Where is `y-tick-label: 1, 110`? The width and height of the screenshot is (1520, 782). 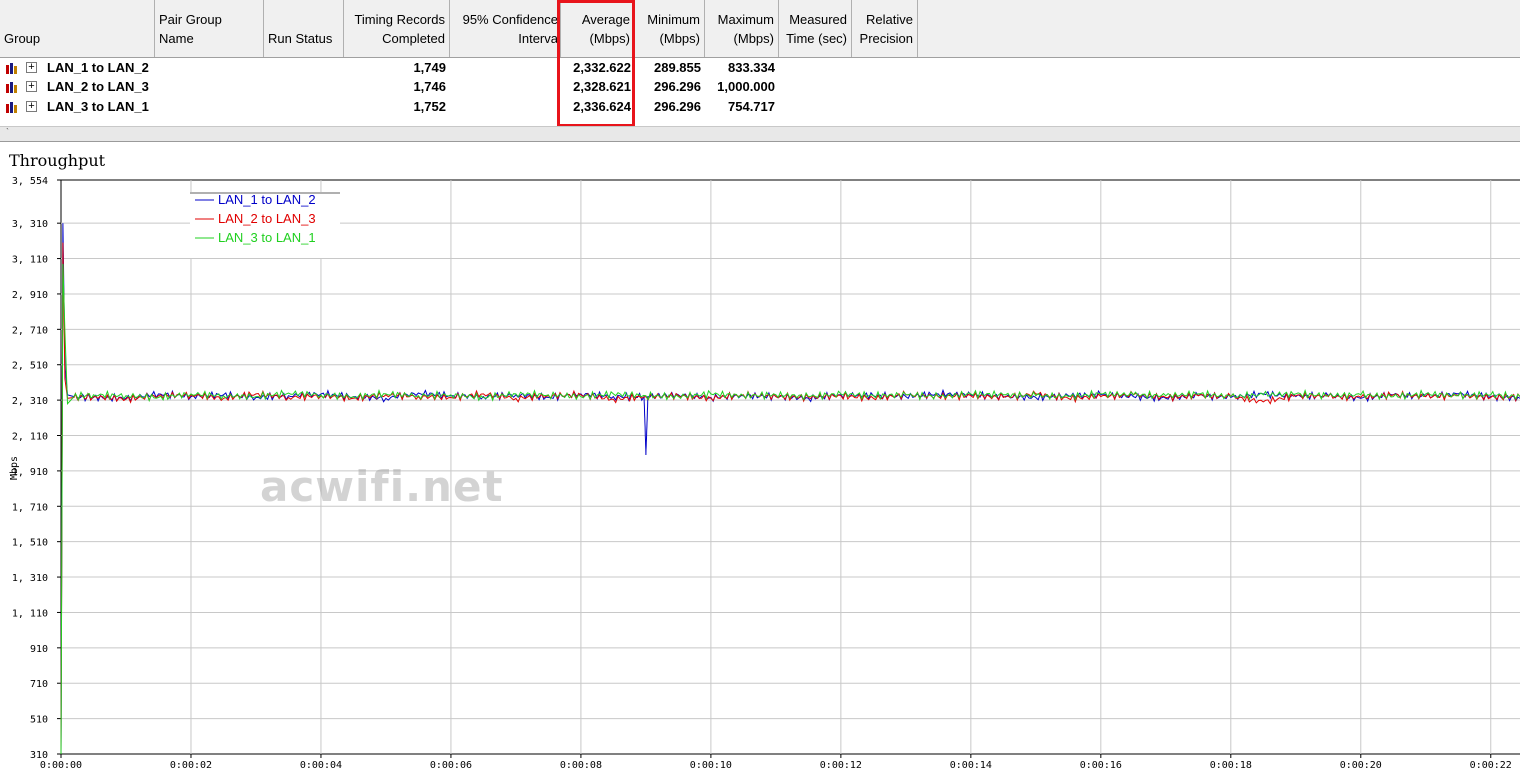 y-tick-label: 1, 110 is located at coordinates (30, 613).